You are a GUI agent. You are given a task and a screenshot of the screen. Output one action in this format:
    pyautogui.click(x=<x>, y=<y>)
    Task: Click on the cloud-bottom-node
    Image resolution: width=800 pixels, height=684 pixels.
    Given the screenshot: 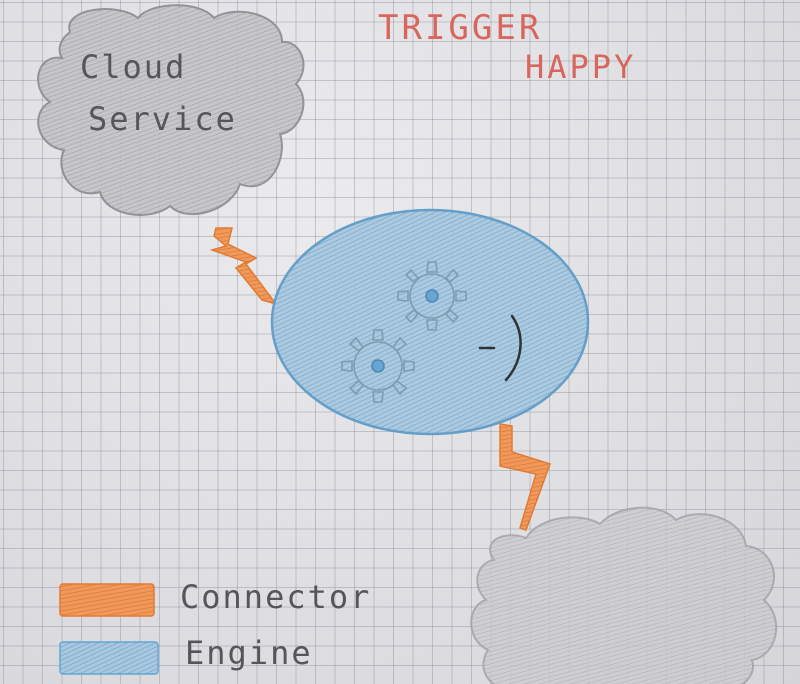 What is the action you would take?
    pyautogui.click(x=624, y=595)
    